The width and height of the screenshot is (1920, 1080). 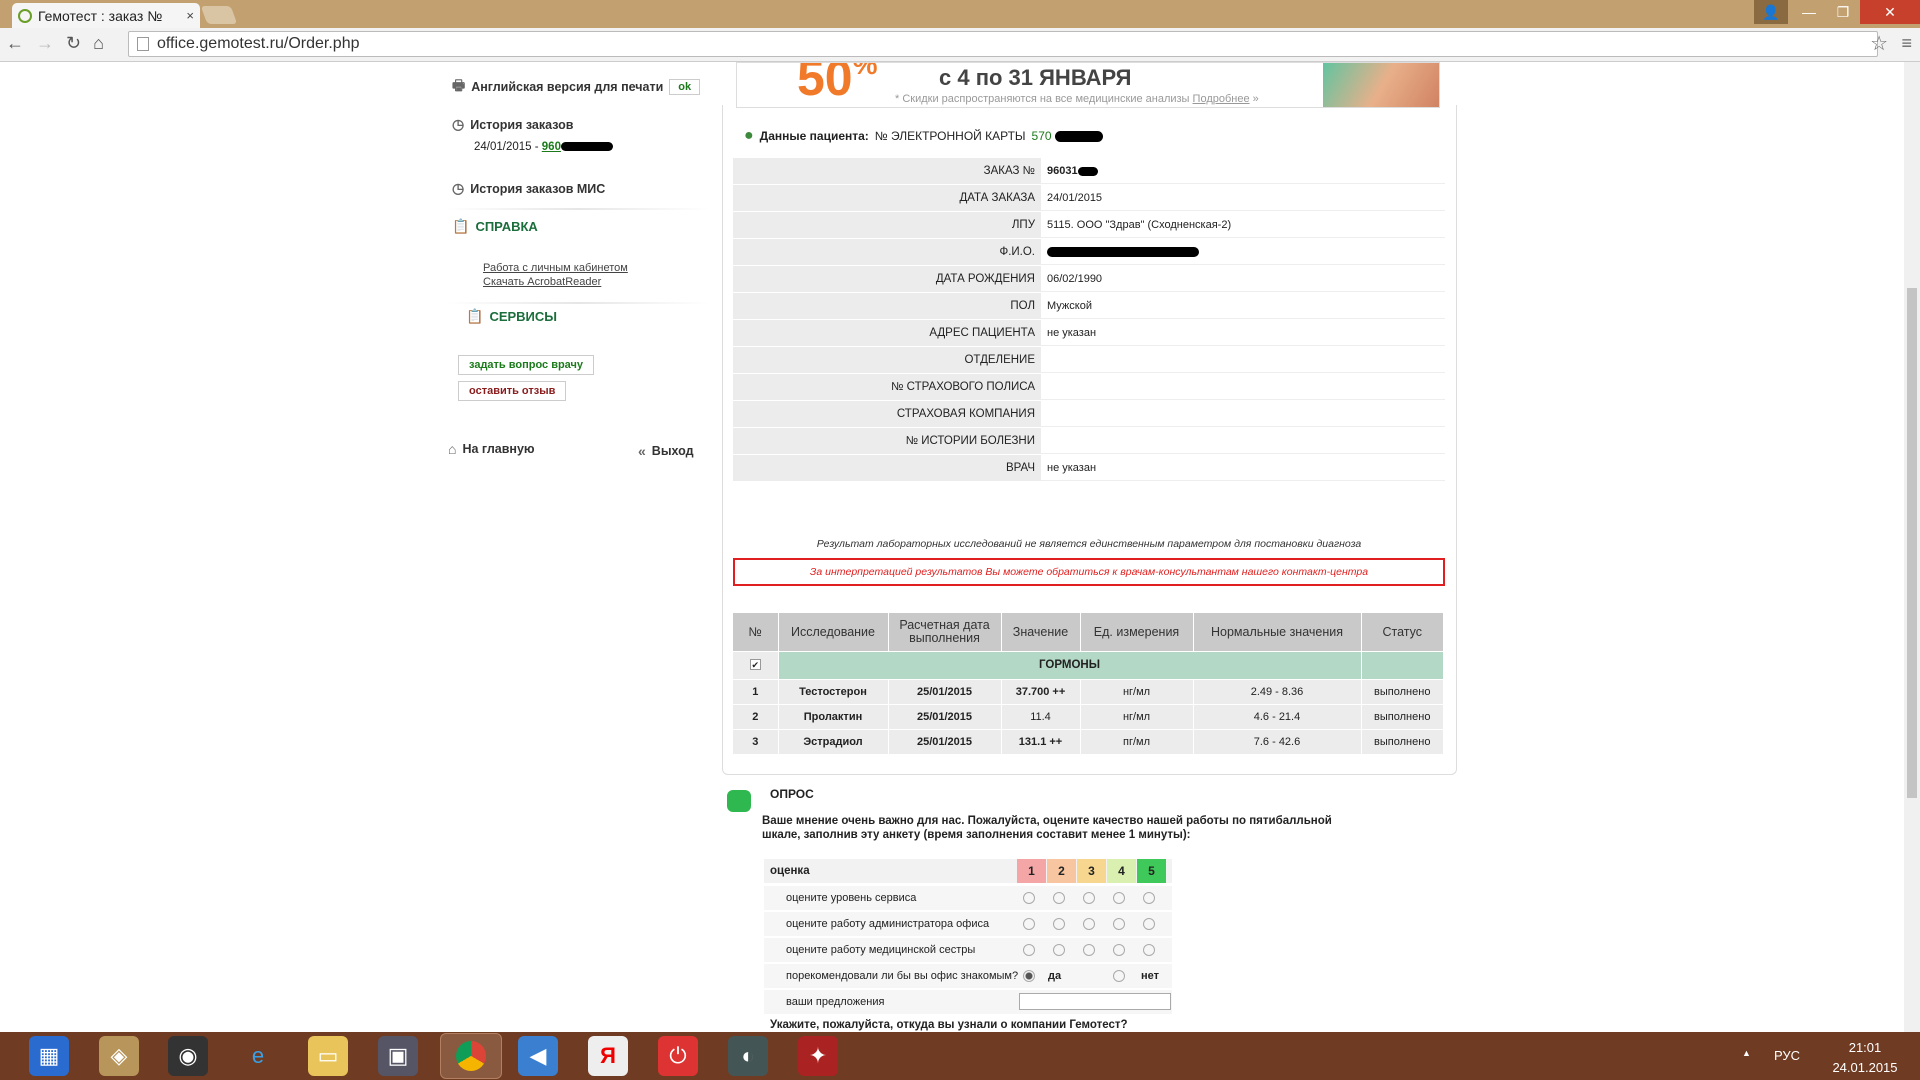 I want to click on language-indicator: РУС, so click(x=1787, y=1055).